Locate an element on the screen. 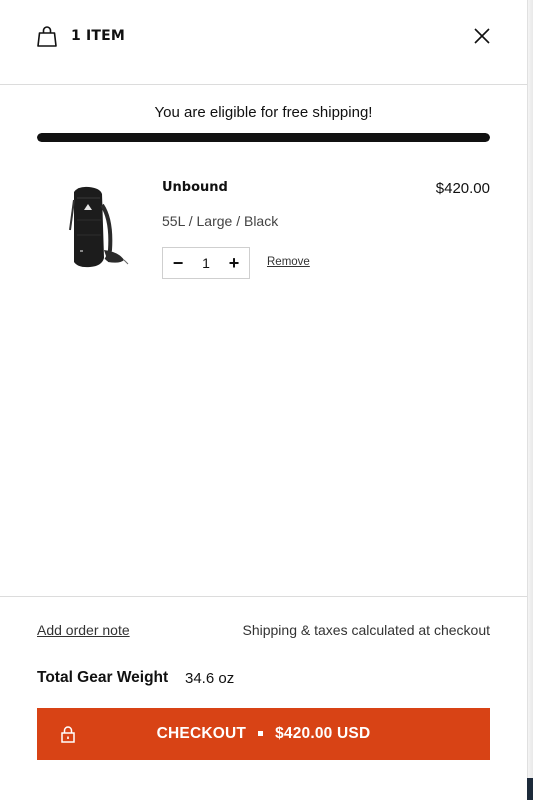 The image size is (533, 800). shipping-taxes-note: Shipping & taxes calculated at checkout is located at coordinates (366, 630).